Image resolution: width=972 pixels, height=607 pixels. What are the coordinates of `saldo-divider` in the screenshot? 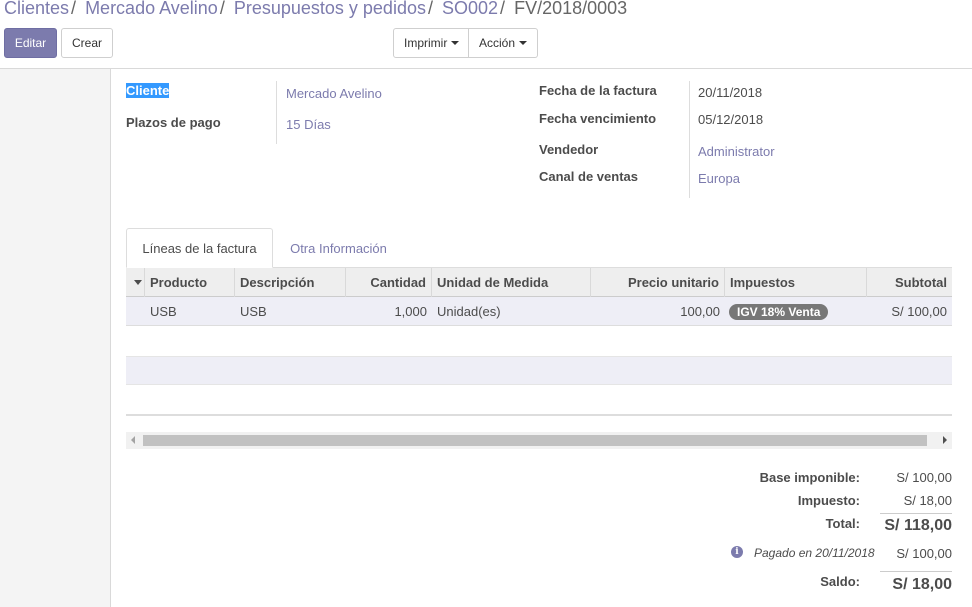 It's located at (916, 571).